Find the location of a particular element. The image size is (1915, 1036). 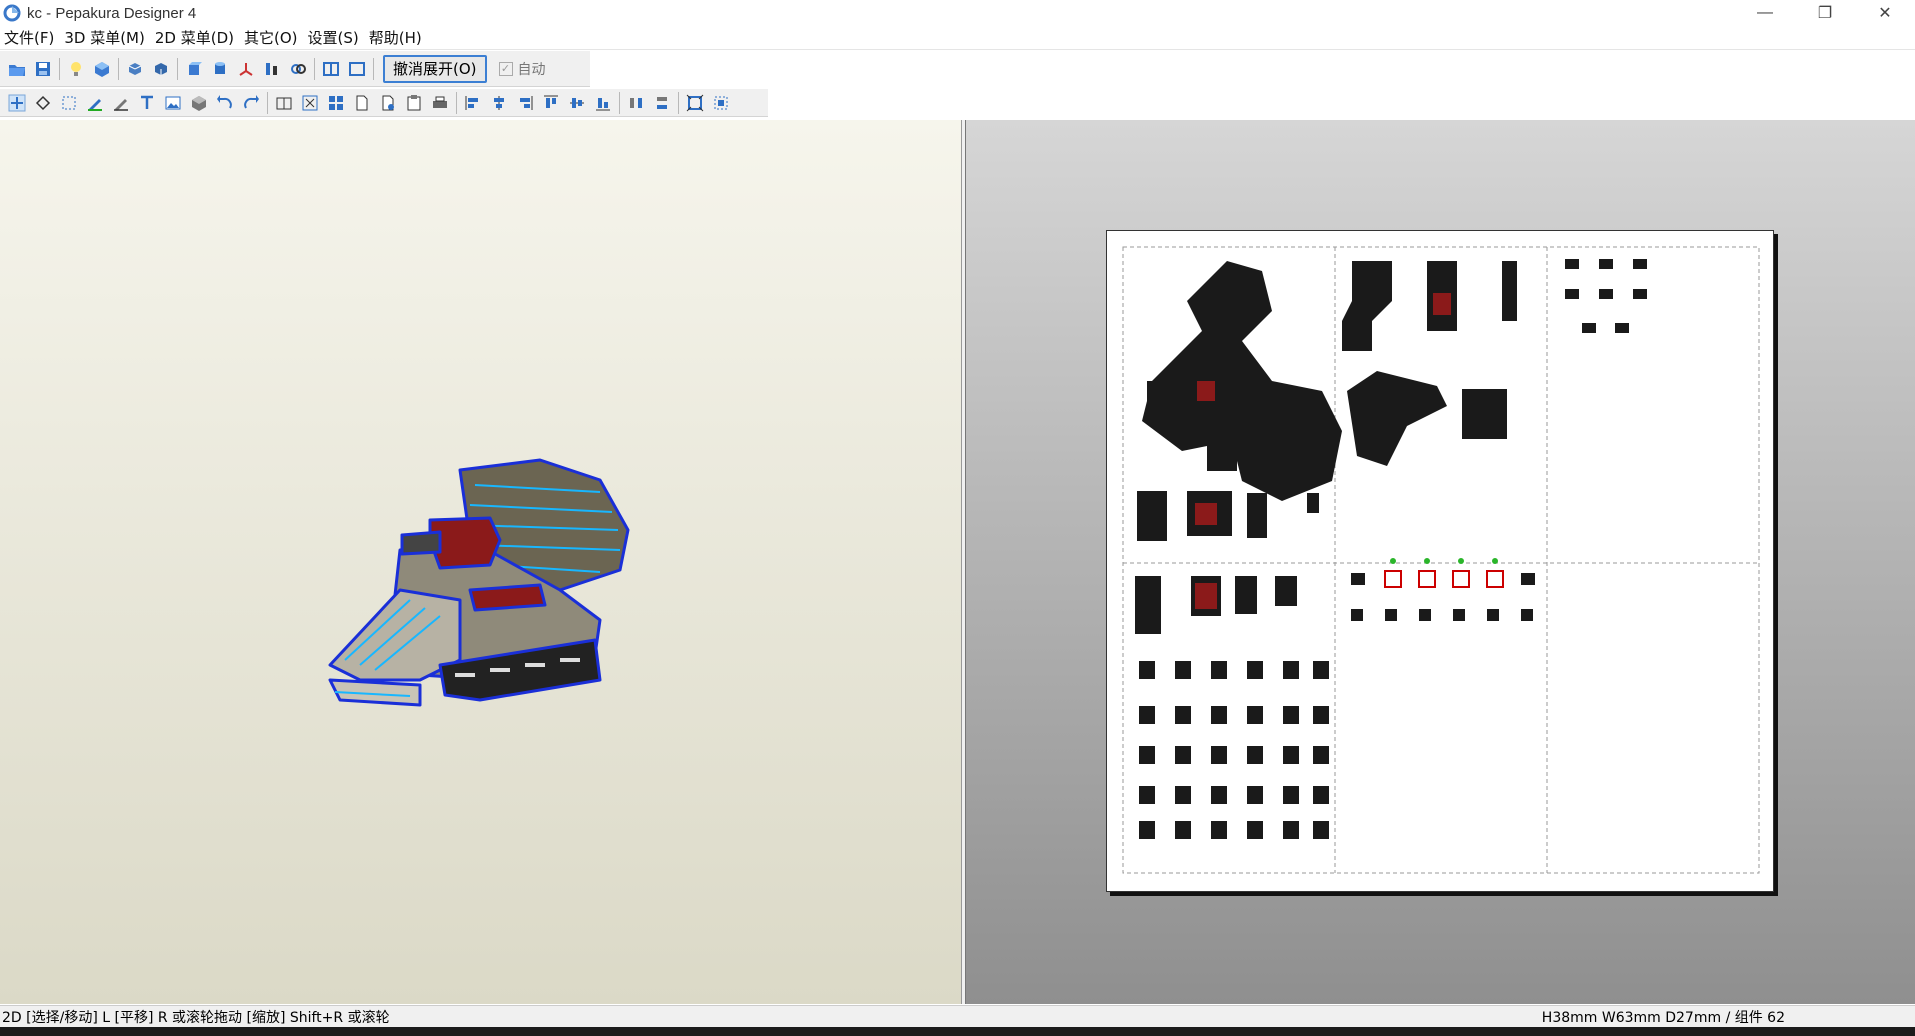

grid-button is located at coordinates (336, 103).